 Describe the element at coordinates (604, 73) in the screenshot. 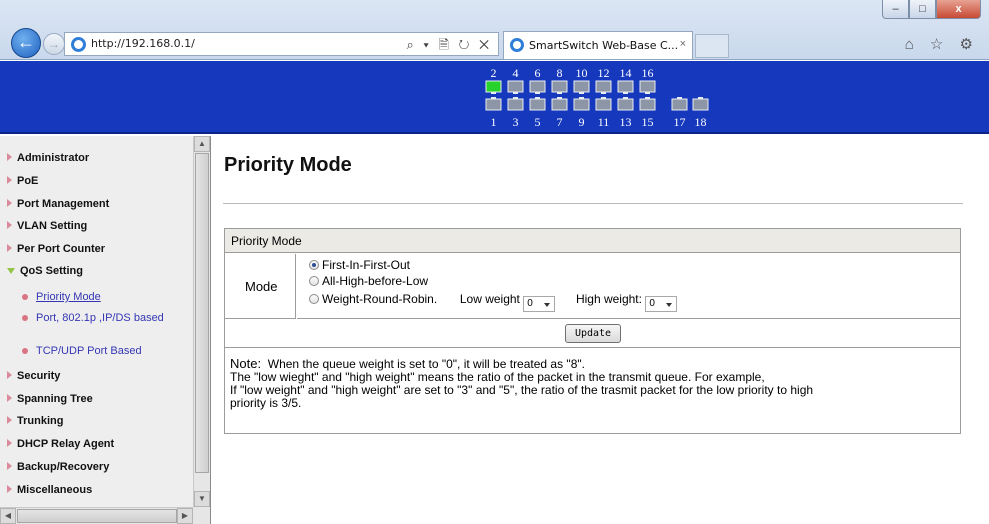

I see `port-number-label: 12` at that location.